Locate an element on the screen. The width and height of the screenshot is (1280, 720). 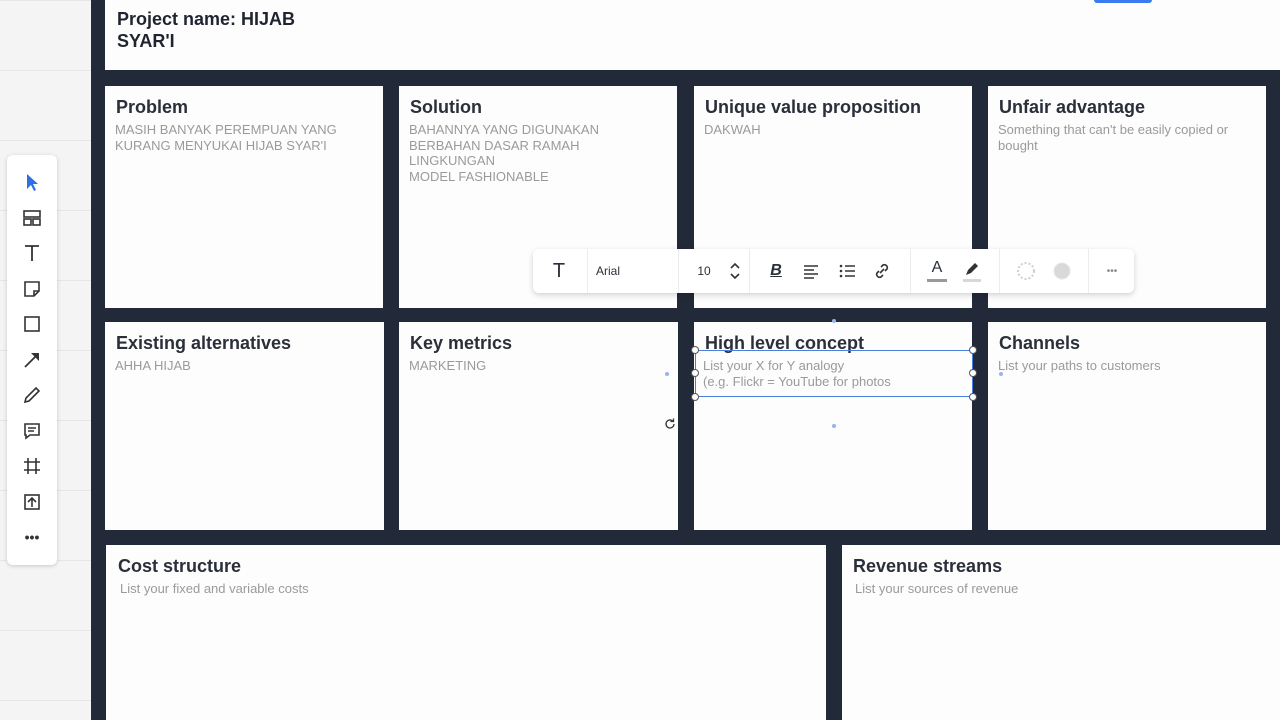
card-body: DAKWAH is located at coordinates (833, 130).